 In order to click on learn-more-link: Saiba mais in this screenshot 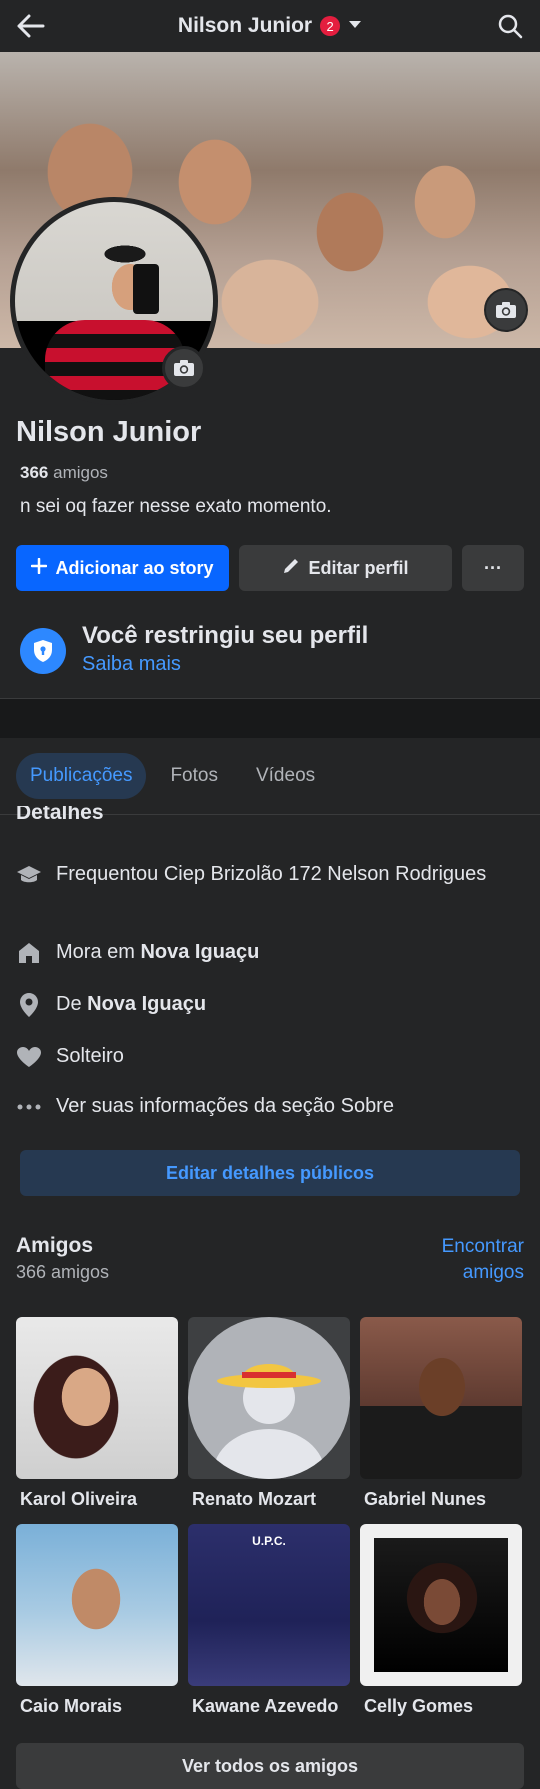, I will do `click(131, 664)`.